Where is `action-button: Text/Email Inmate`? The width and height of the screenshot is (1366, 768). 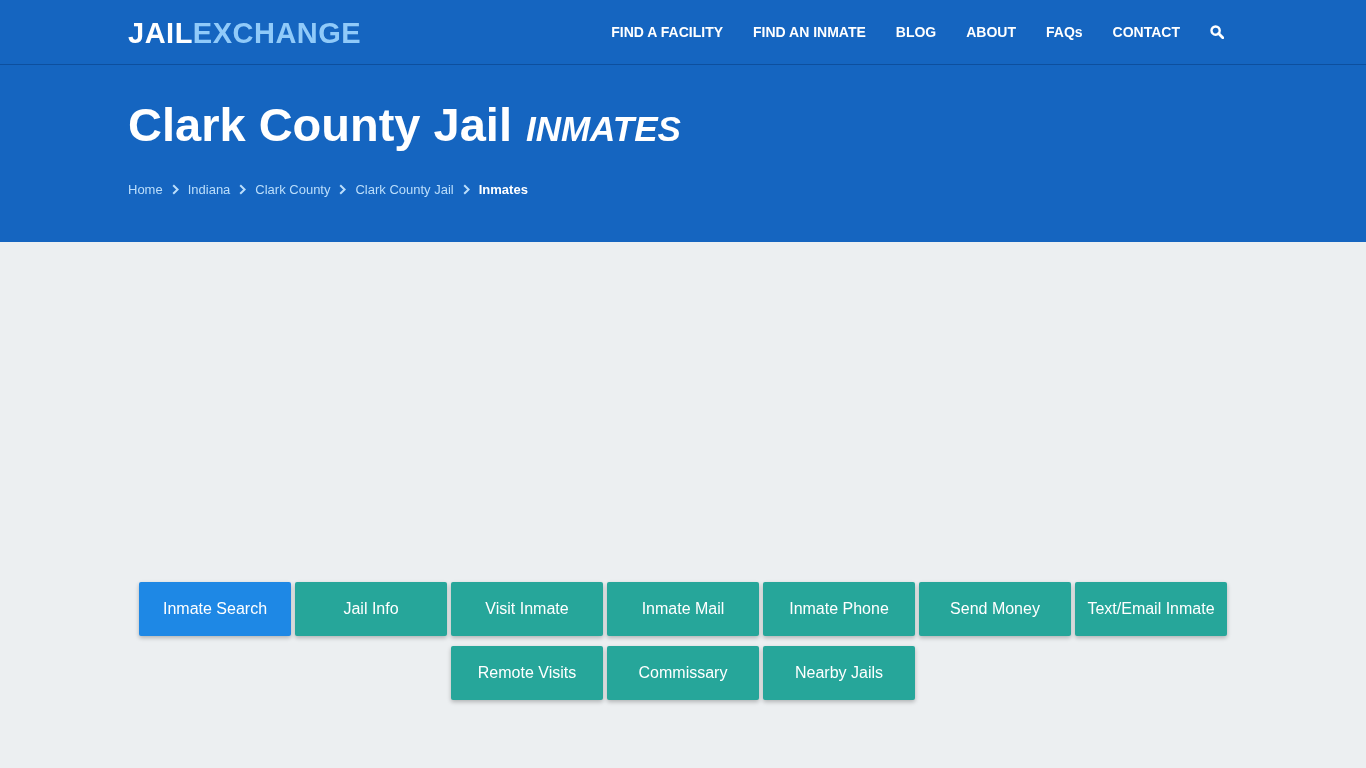 action-button: Text/Email Inmate is located at coordinates (1151, 609).